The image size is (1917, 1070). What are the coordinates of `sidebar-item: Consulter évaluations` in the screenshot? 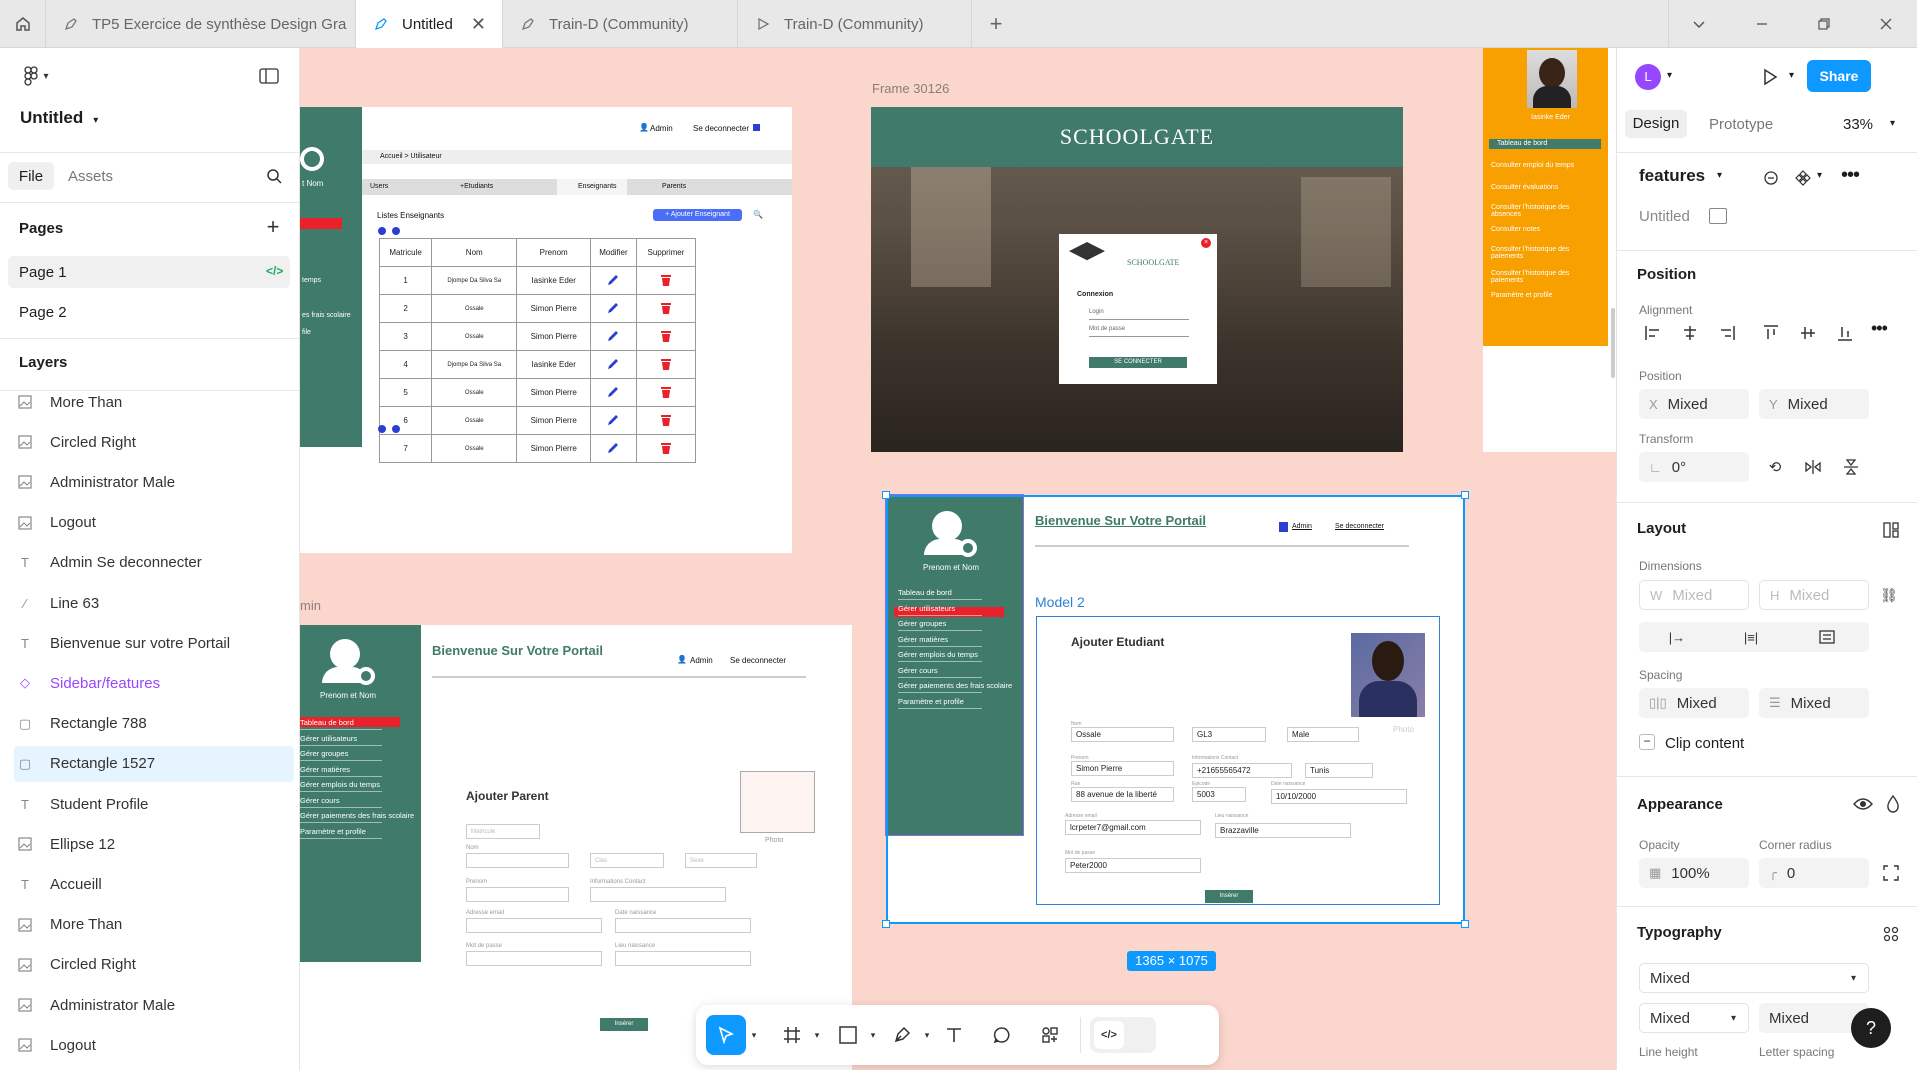 It's located at (1545, 187).